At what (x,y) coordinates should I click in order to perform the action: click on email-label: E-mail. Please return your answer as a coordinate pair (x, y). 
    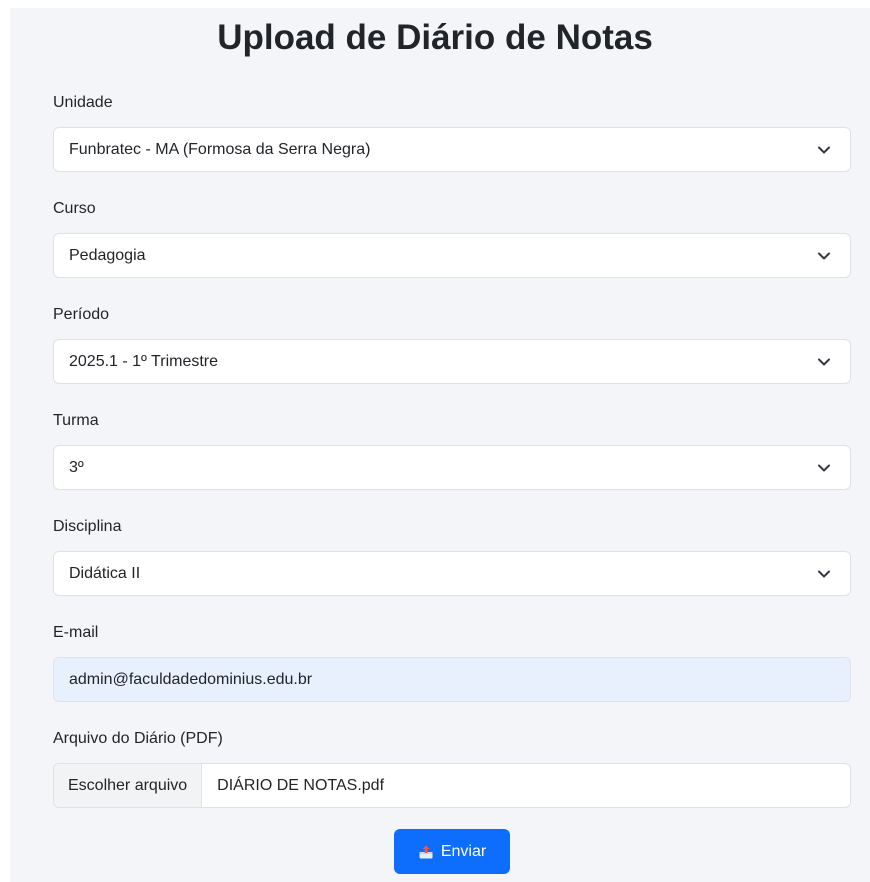
    Looking at the image, I should click on (76, 632).